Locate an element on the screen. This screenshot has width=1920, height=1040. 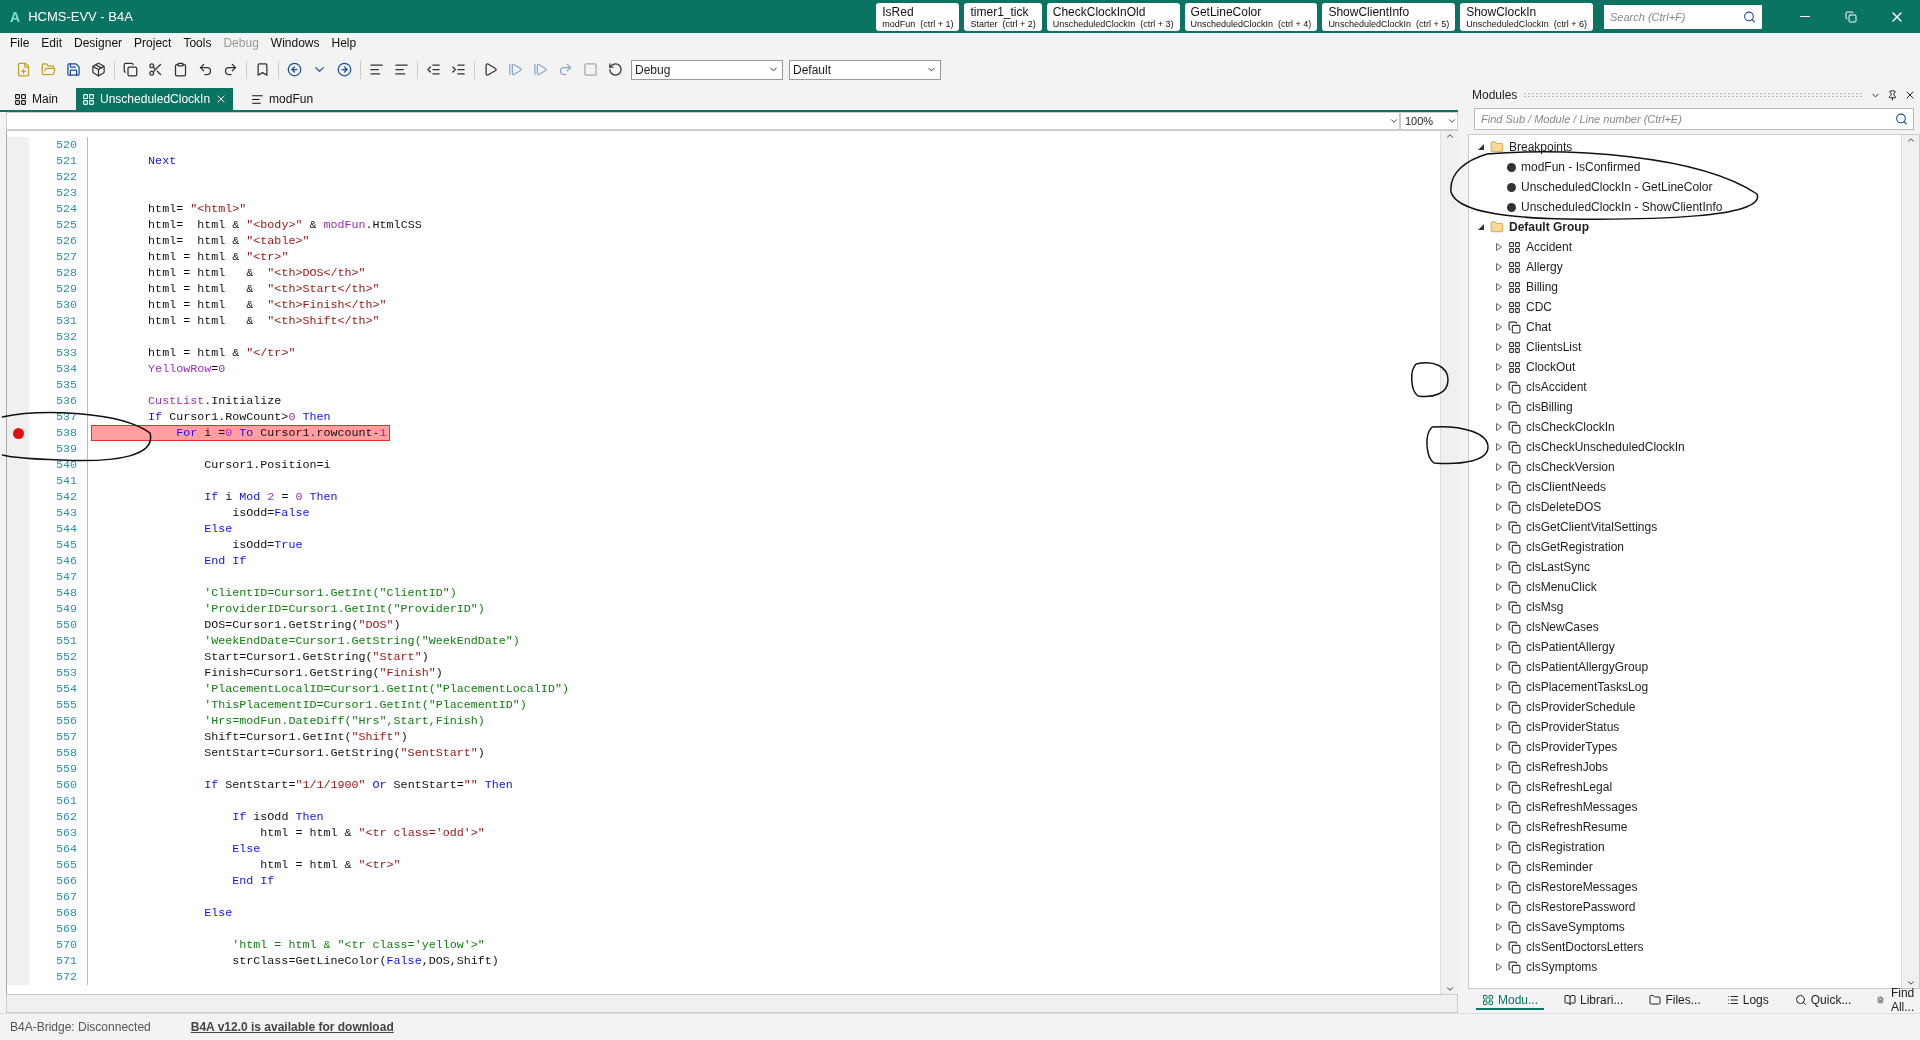
tree-item: CDC is located at coordinates (1539, 307).